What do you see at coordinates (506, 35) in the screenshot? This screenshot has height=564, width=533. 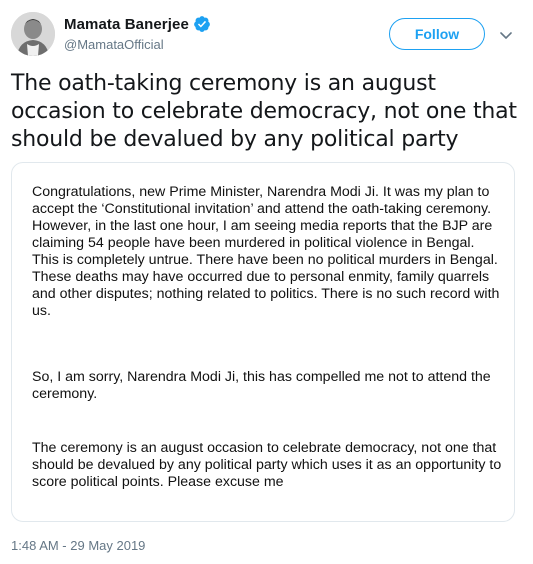 I see `chevron-down-icon` at bounding box center [506, 35].